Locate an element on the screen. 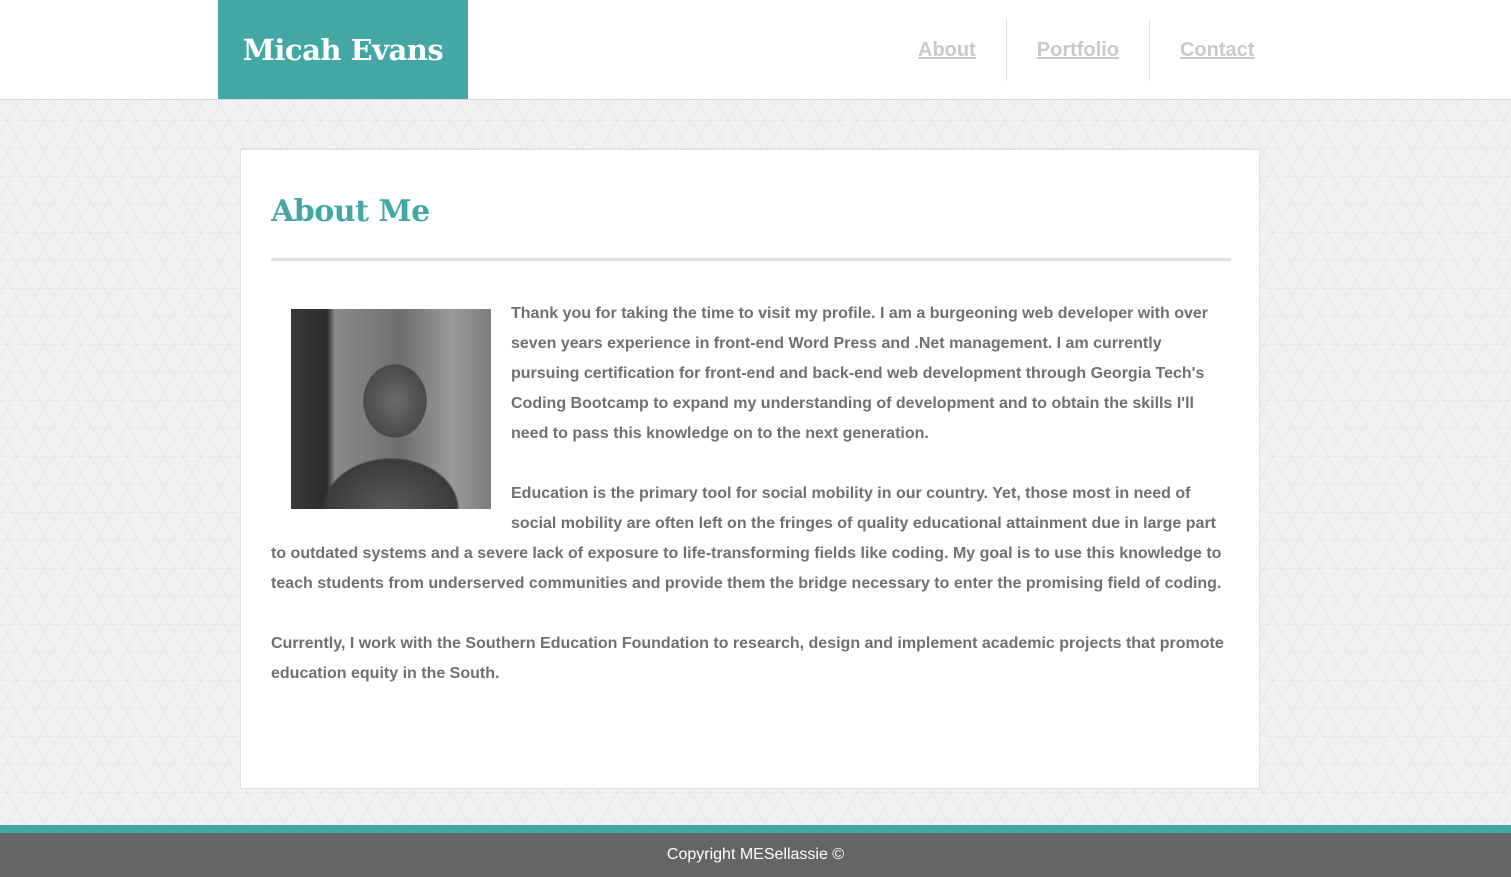  nav-link-contact: Contact is located at coordinates (1217, 50).